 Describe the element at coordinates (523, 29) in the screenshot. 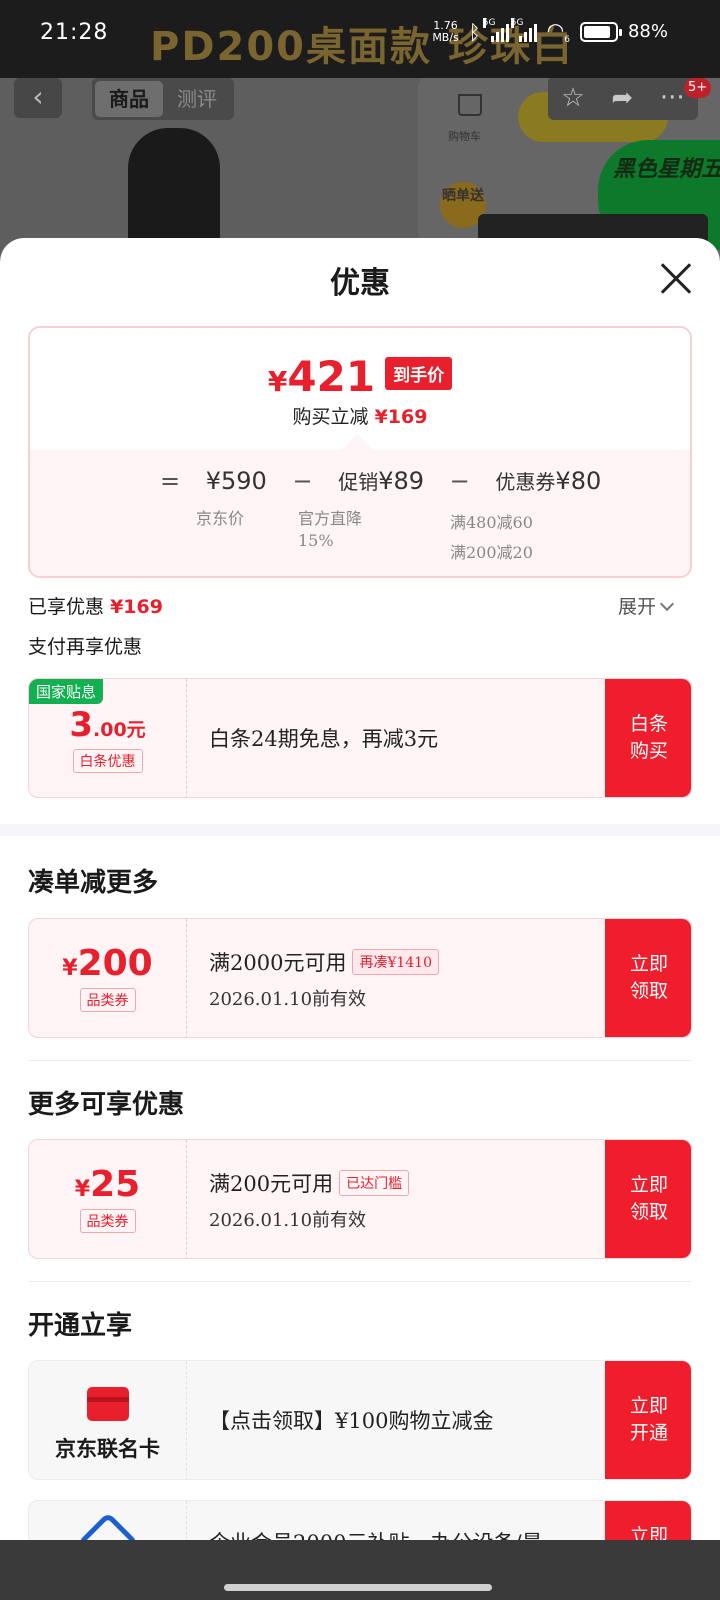

I see `signal-icon-2: 5G` at that location.